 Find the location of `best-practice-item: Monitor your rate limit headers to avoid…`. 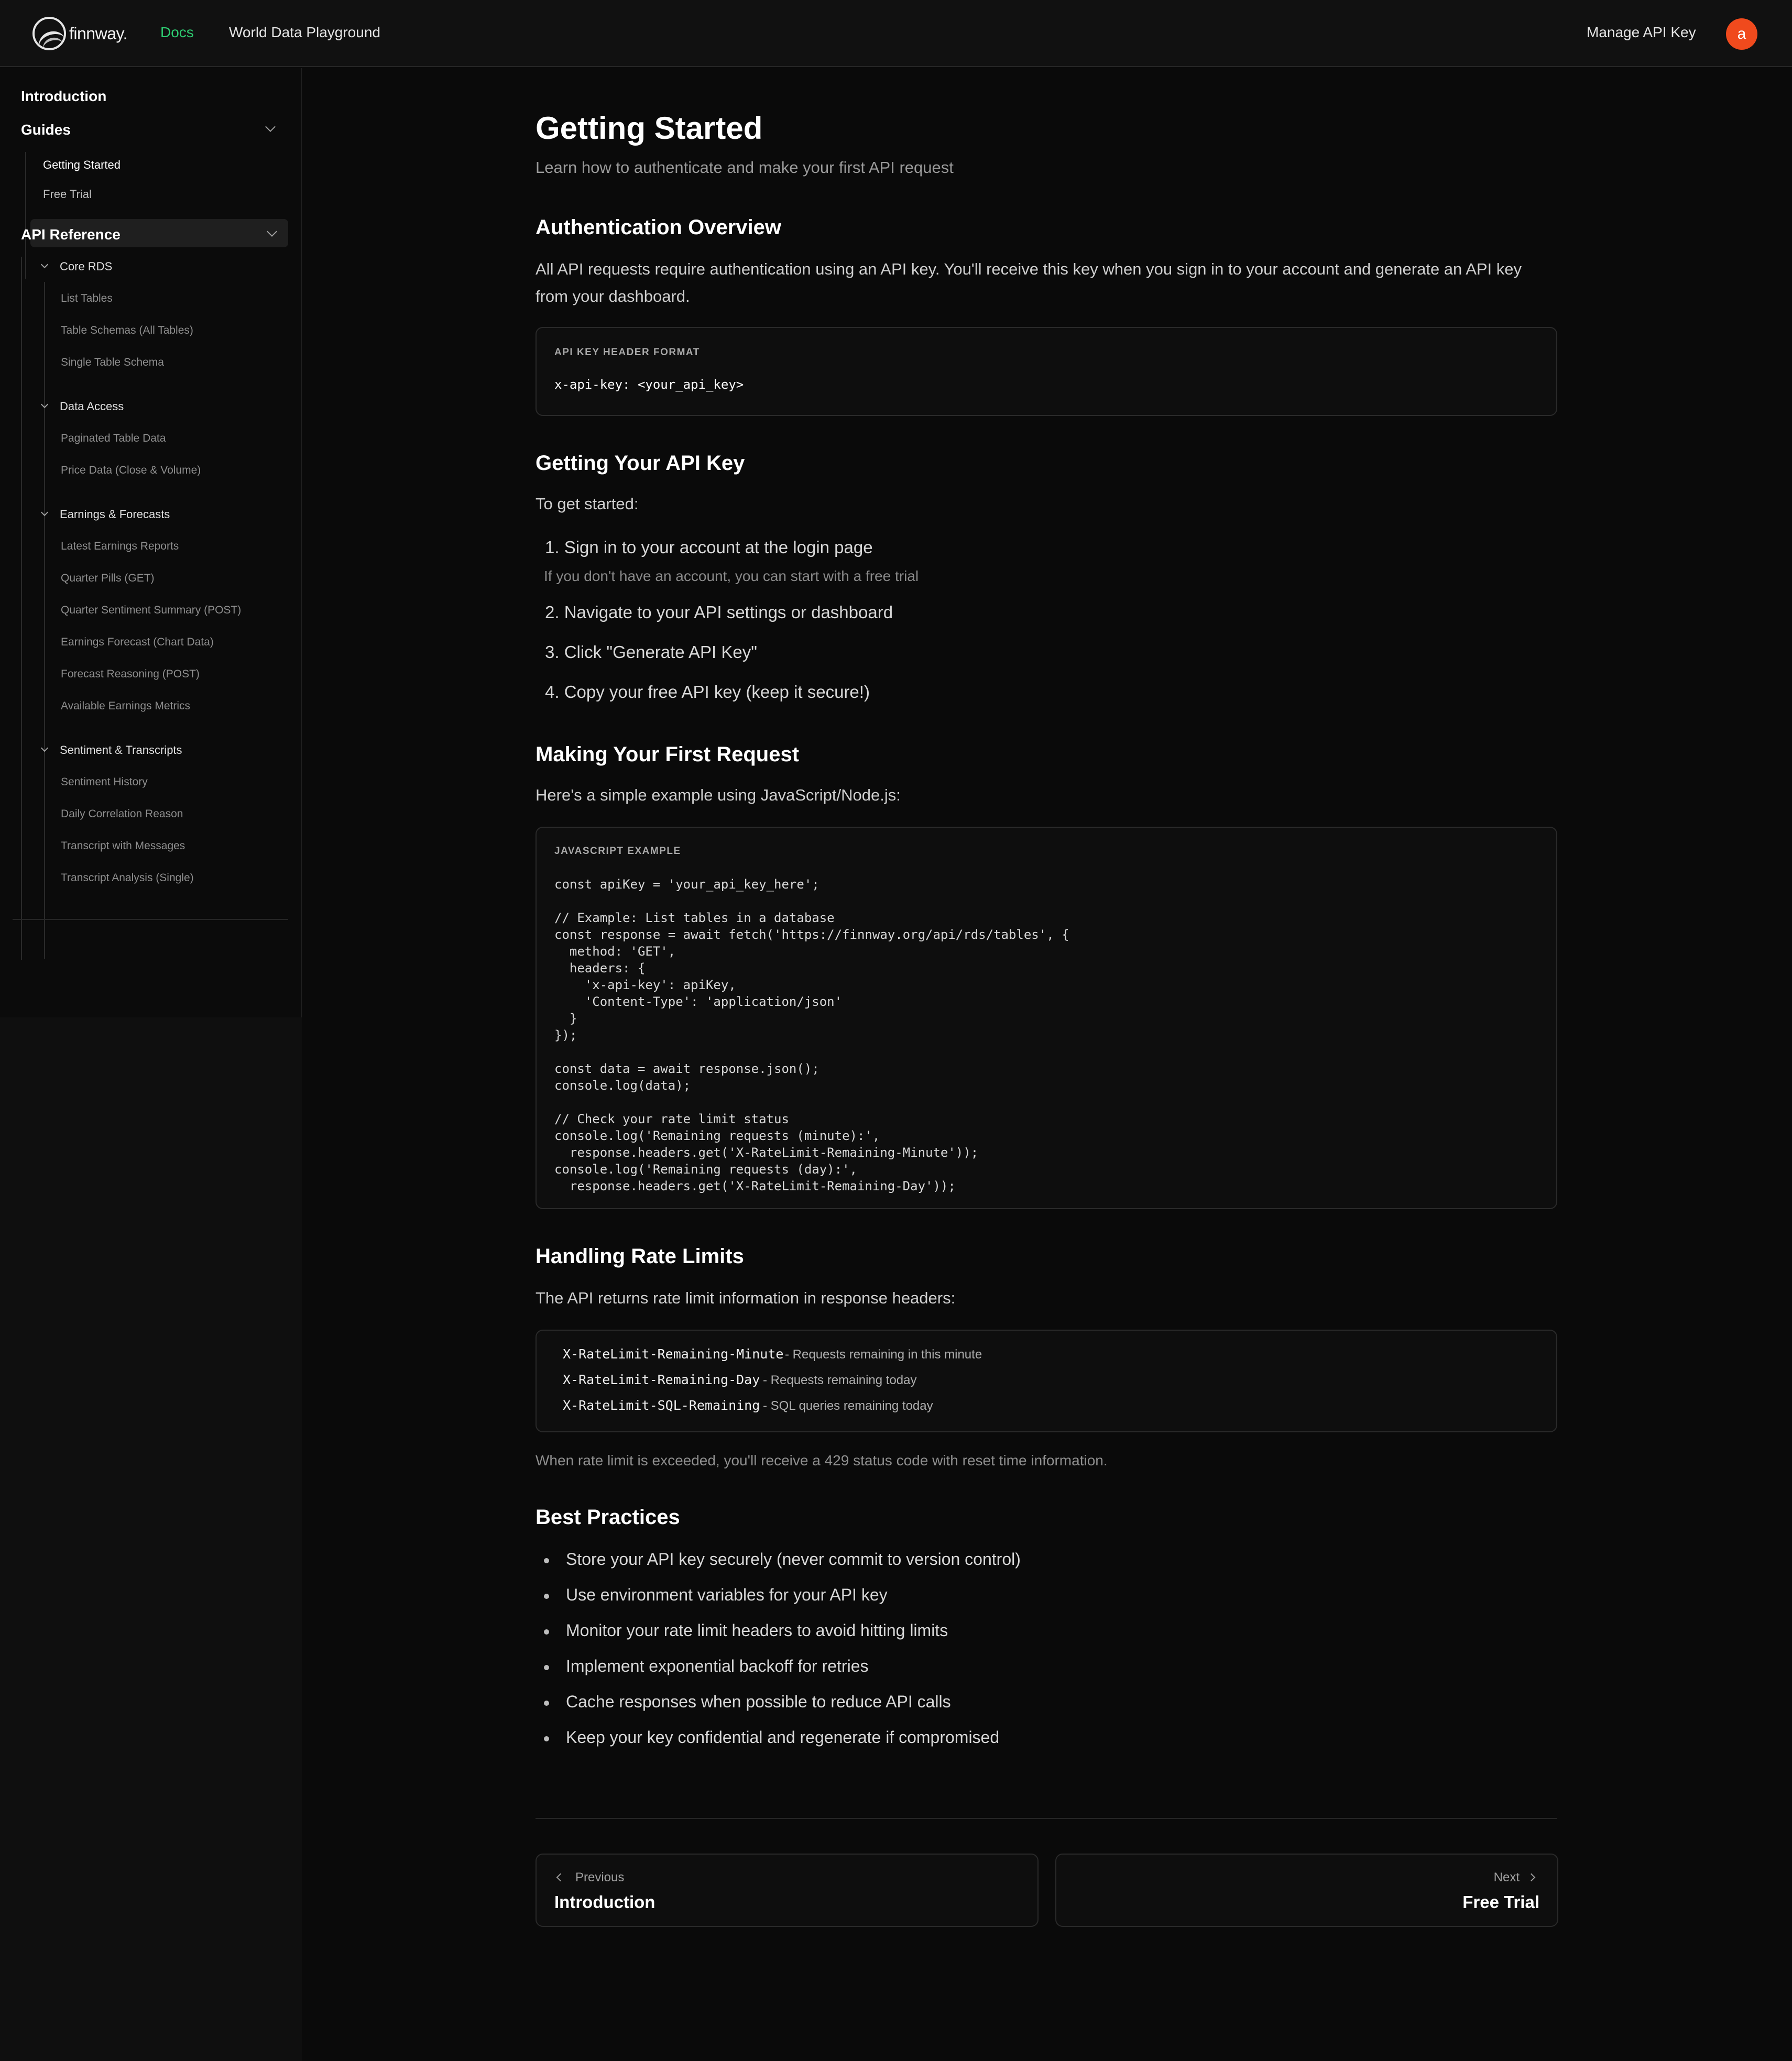

best-practice-item: Monitor your rate limit headers to avoid… is located at coordinates (757, 1630).